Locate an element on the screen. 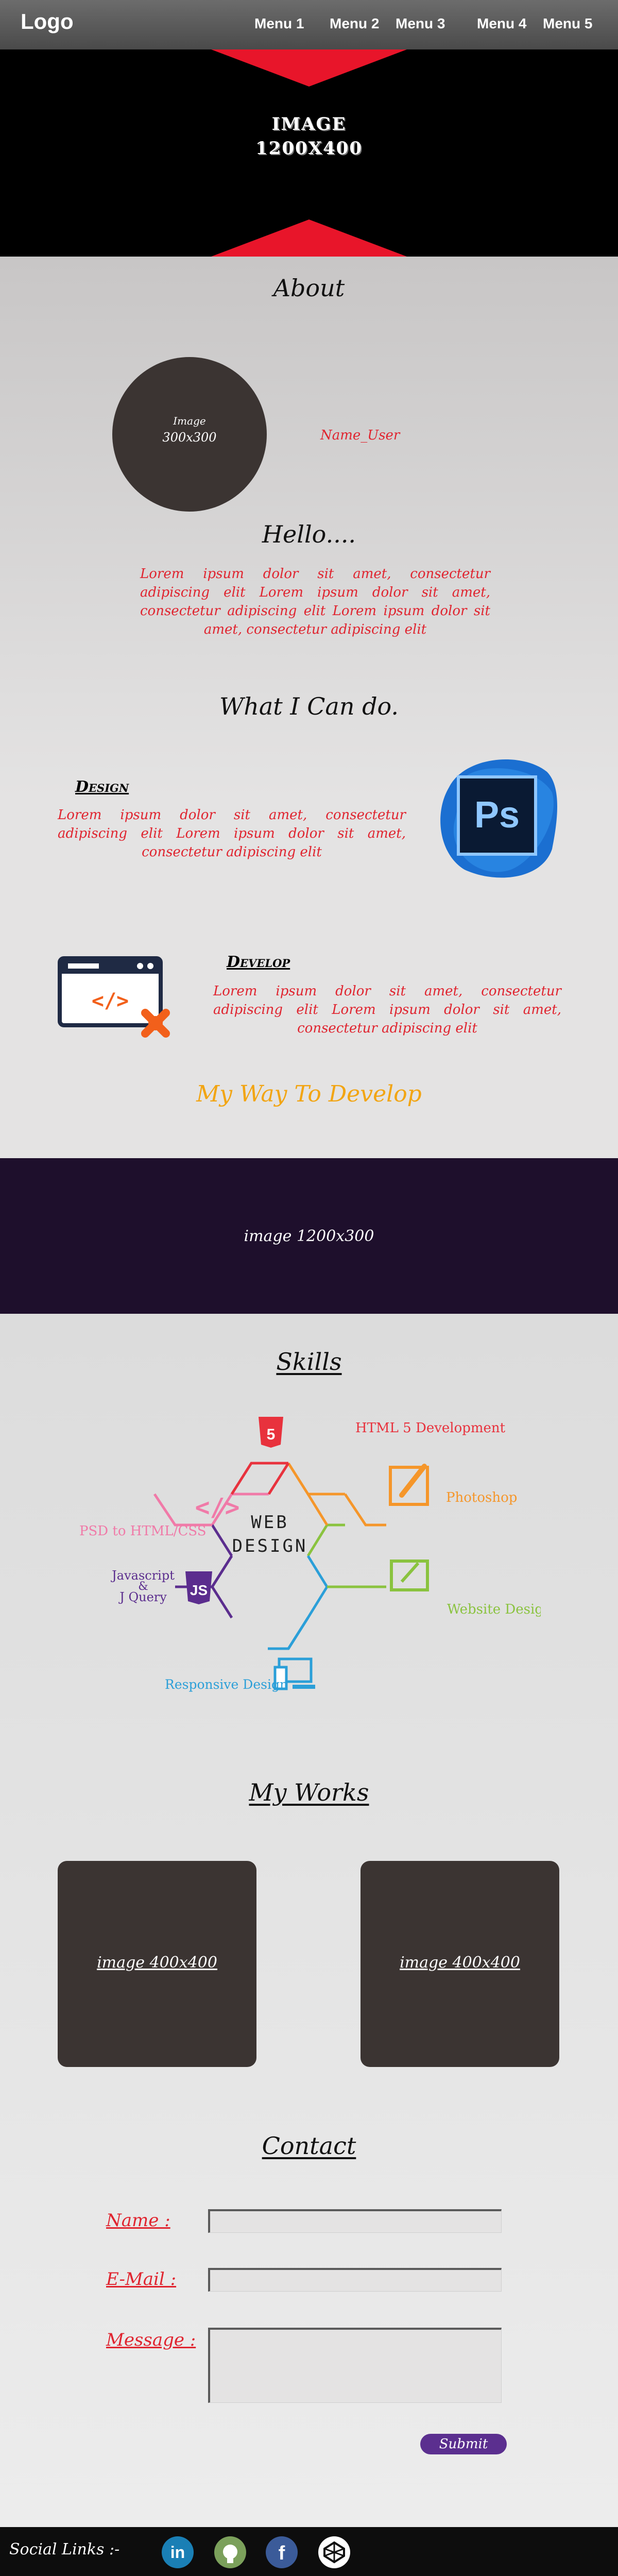  profile-image-placeholder: Image 300x300 is located at coordinates (189, 434).